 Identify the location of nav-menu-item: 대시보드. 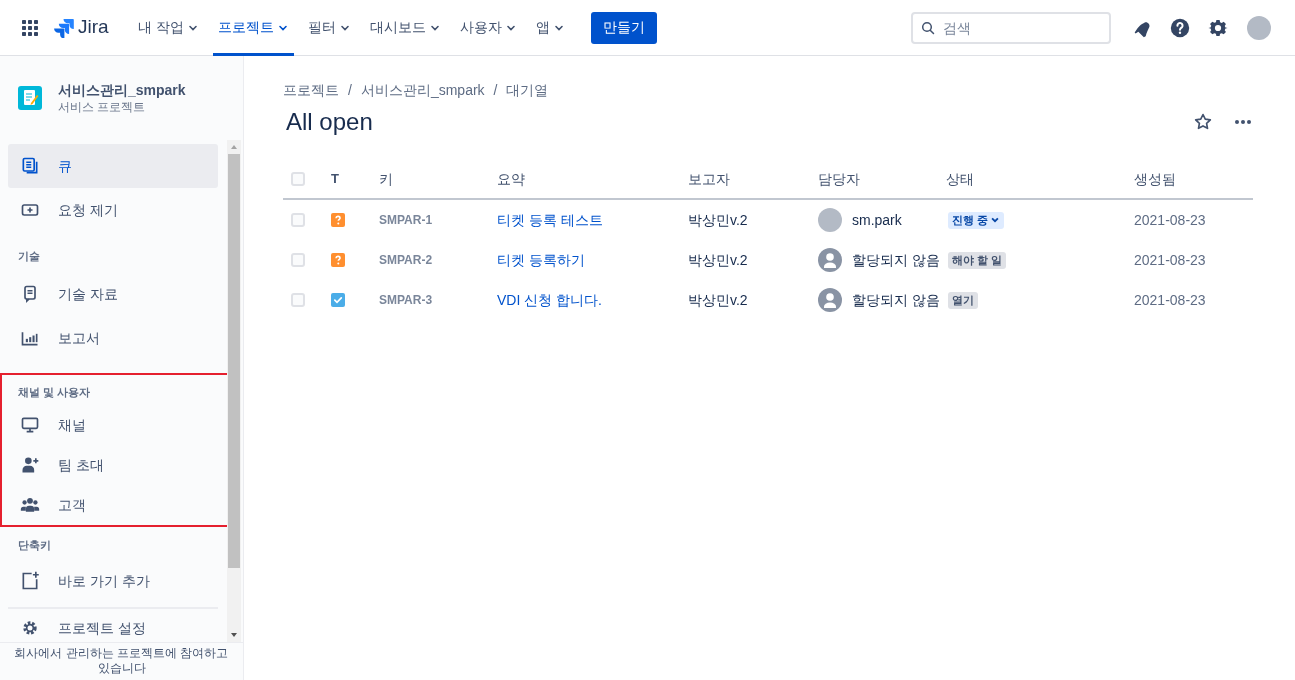
(405, 28).